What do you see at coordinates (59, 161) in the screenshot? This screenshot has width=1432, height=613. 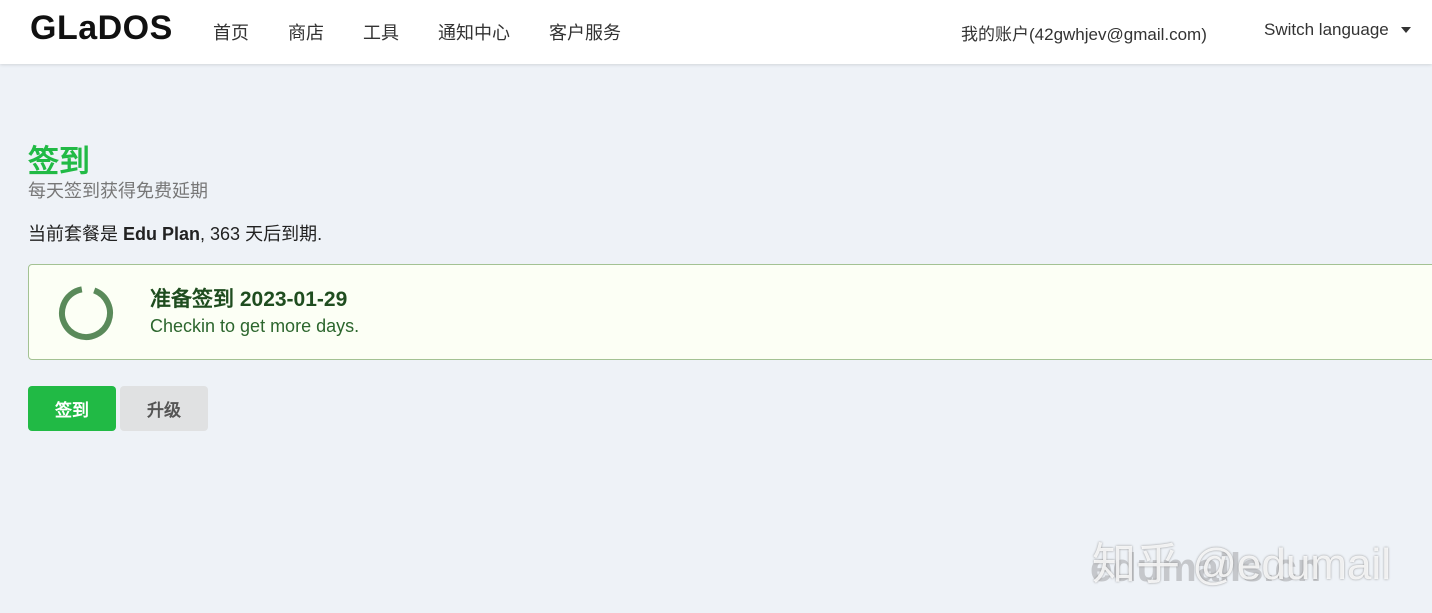 I see `page-title: 签到` at bounding box center [59, 161].